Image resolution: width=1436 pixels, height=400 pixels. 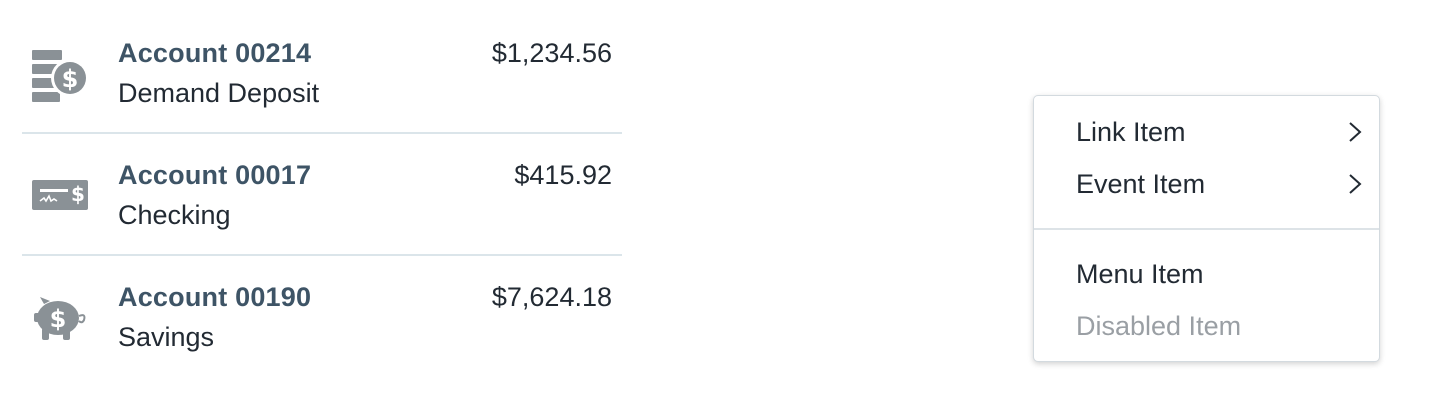 I want to click on menu-item-disabled: Disabled Item, so click(x=1206, y=326).